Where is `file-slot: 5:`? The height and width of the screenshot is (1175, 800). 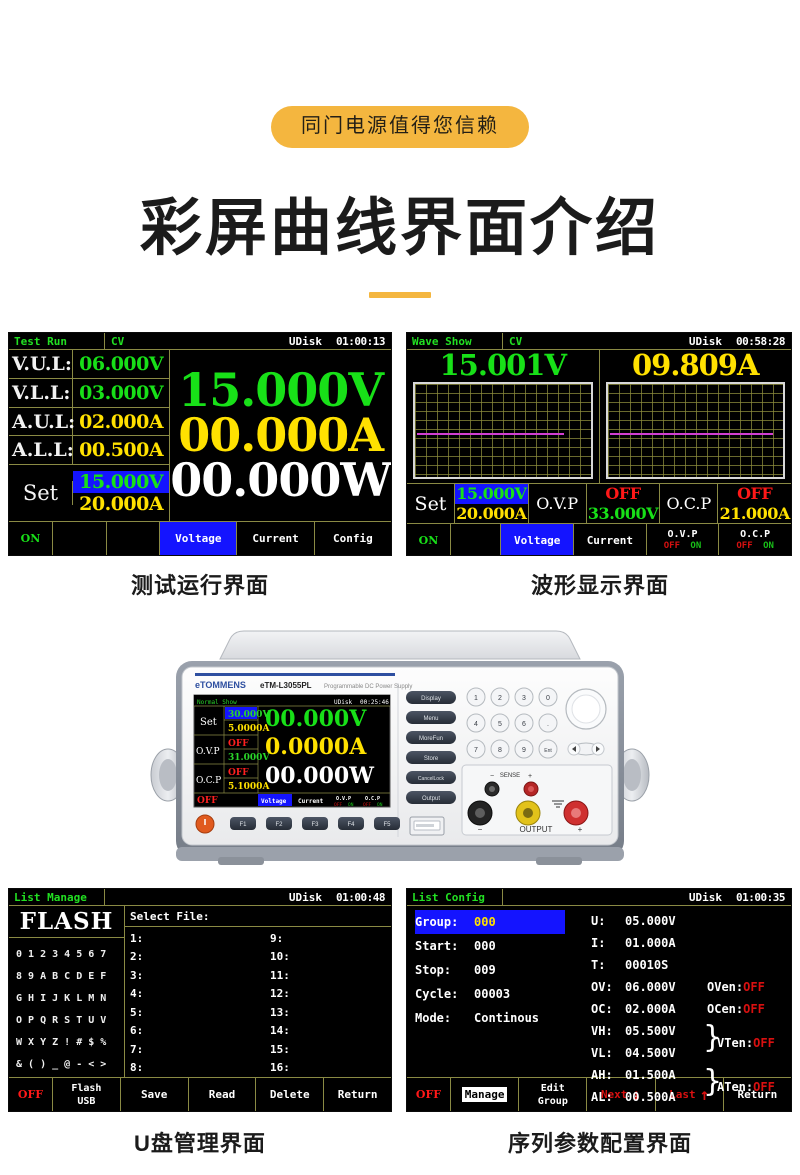
file-slot: 5: is located at coordinates (188, 1012).